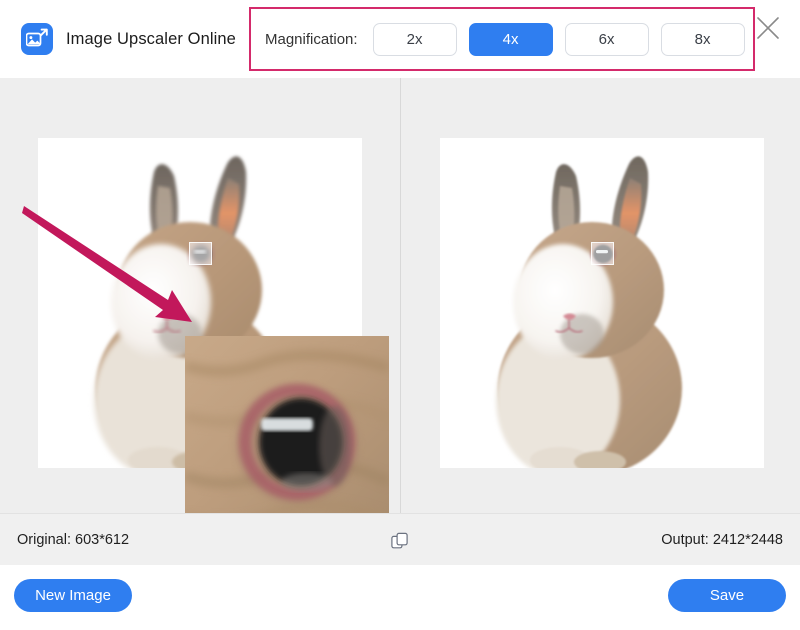  I want to click on image-info-bar: Original: 603*612 Output: 2412*2448, so click(400, 539).